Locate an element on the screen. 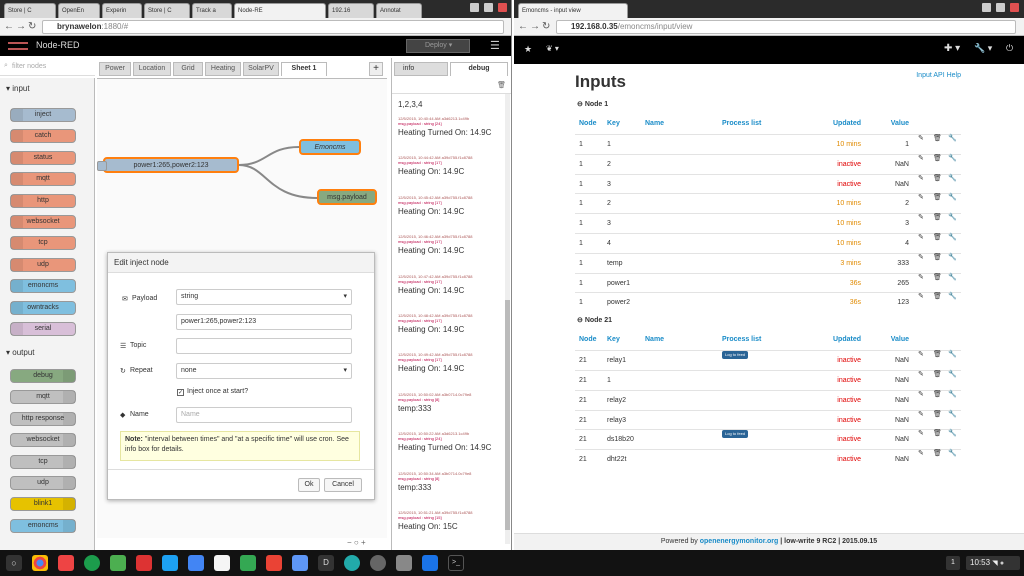  palette-node-inject: inject is located at coordinates (43, 115).